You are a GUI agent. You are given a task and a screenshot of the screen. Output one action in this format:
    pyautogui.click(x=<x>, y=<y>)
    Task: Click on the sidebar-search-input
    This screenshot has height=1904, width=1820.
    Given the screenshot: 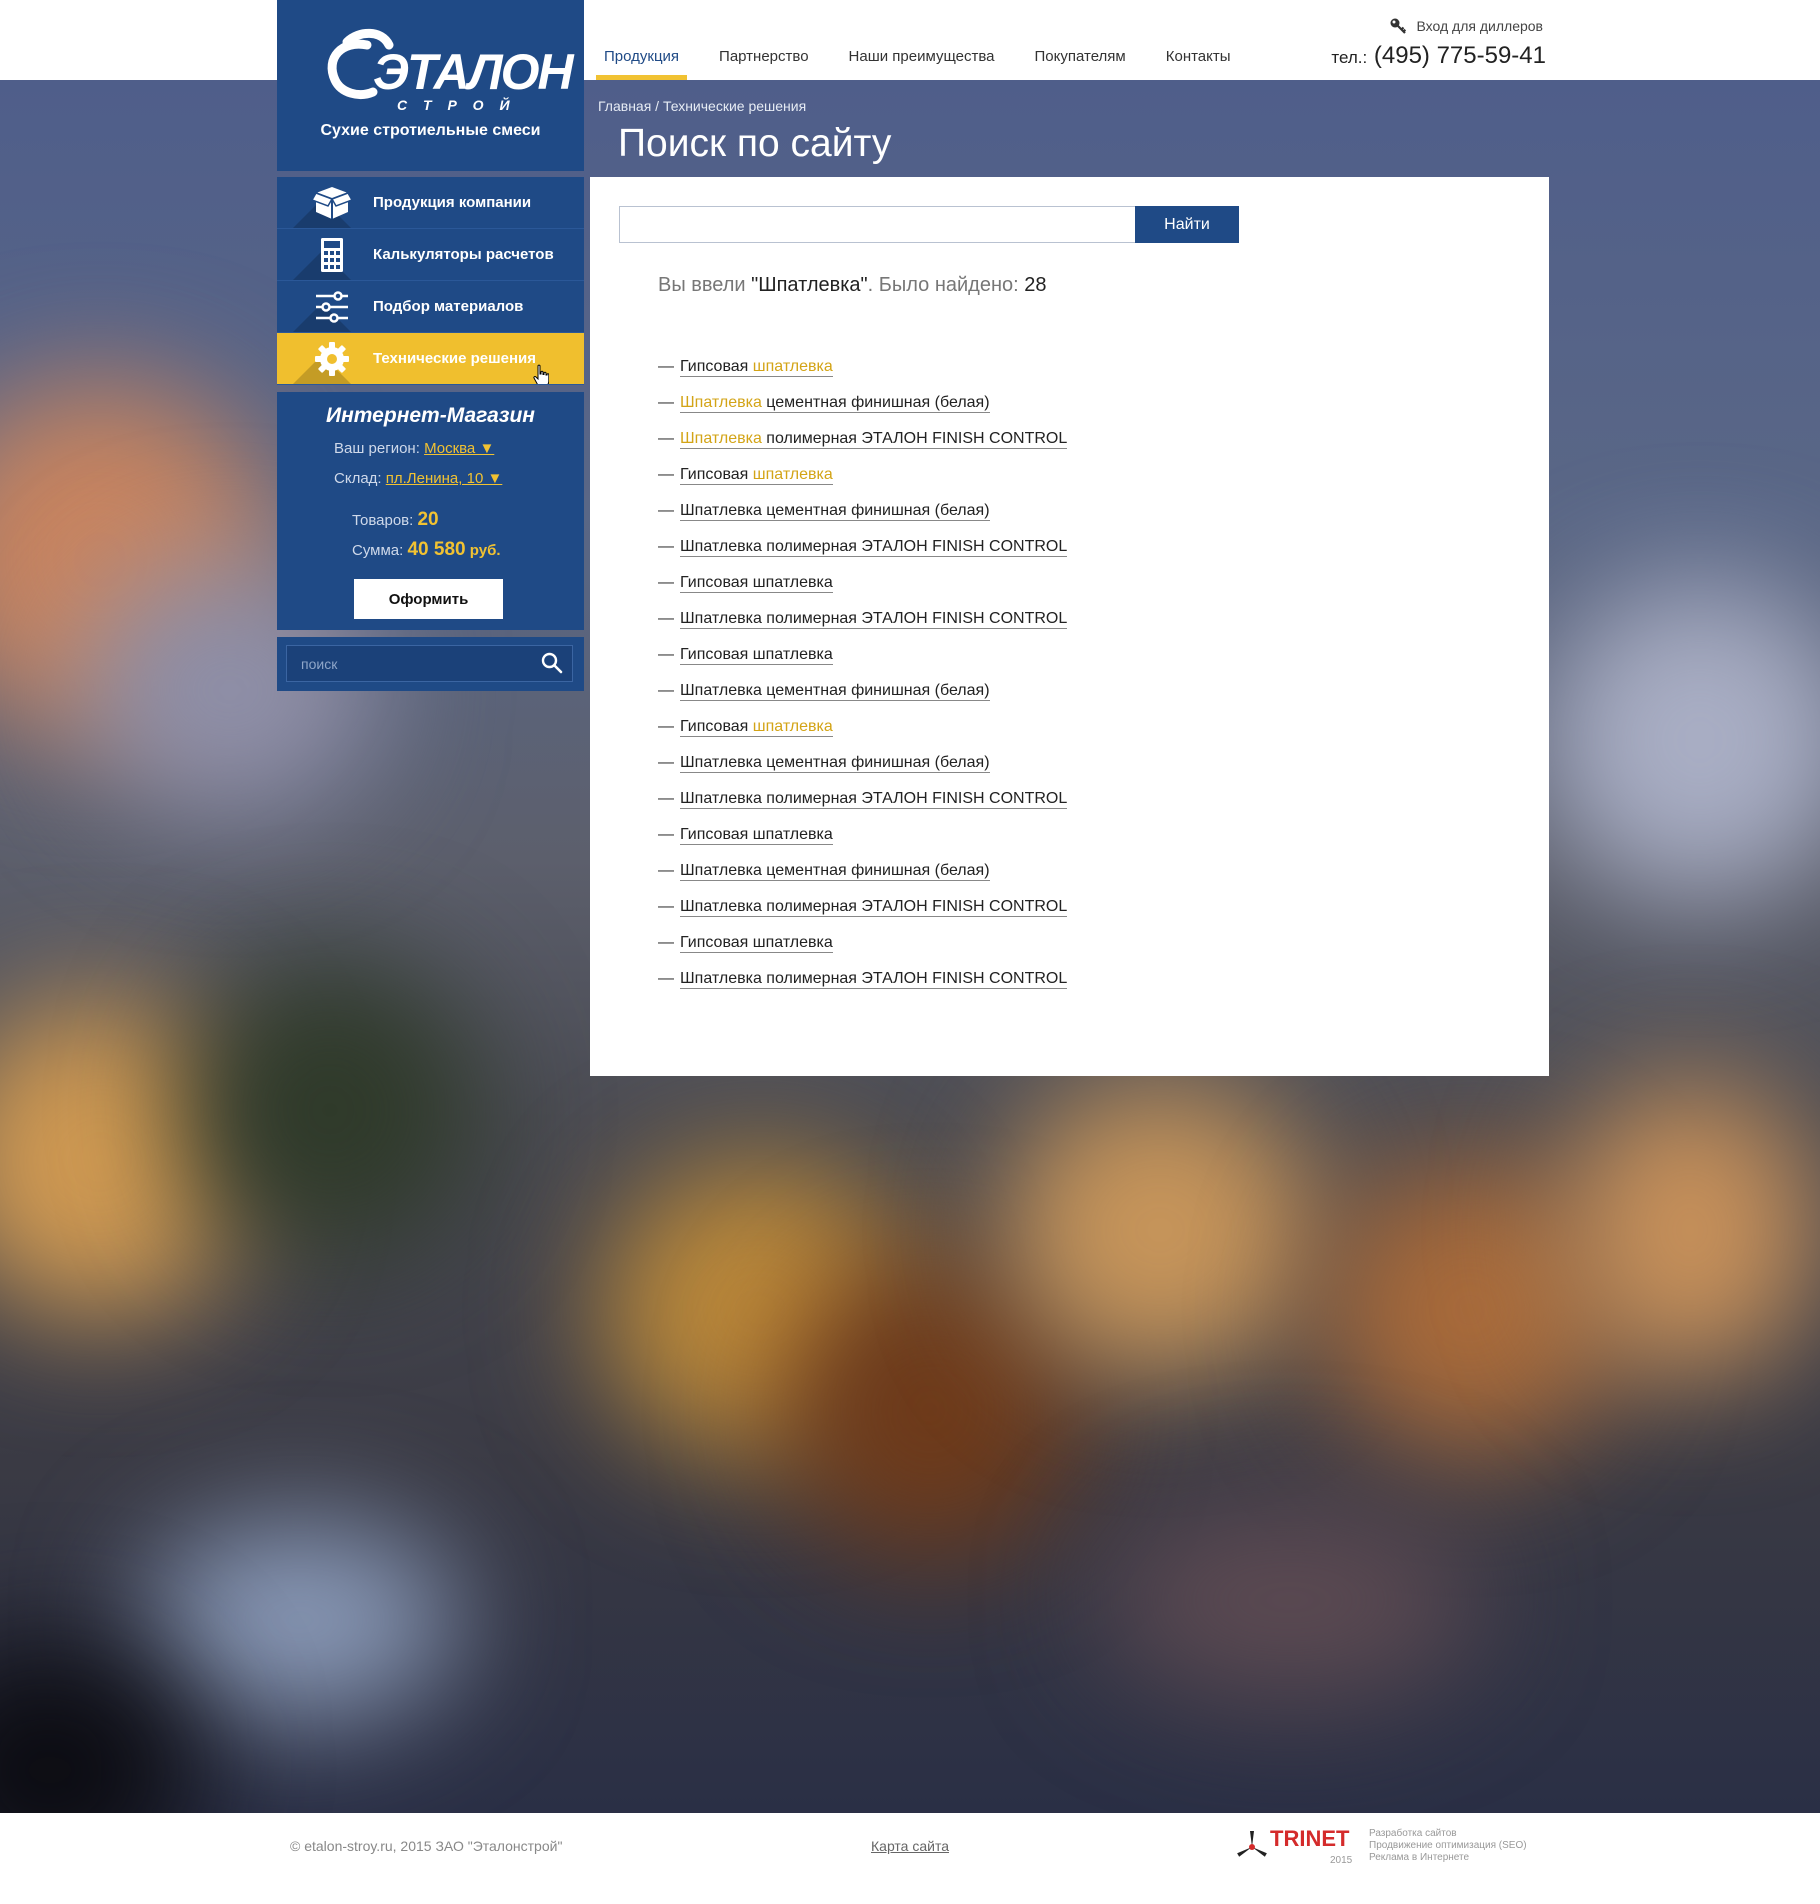 What is the action you would take?
    pyautogui.click(x=429, y=663)
    